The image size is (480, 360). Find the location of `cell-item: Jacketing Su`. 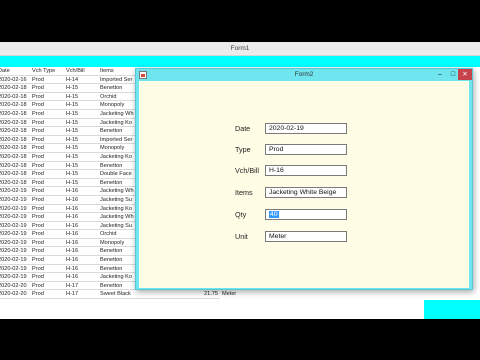

cell-item: Jacketing Su is located at coordinates (116, 225).